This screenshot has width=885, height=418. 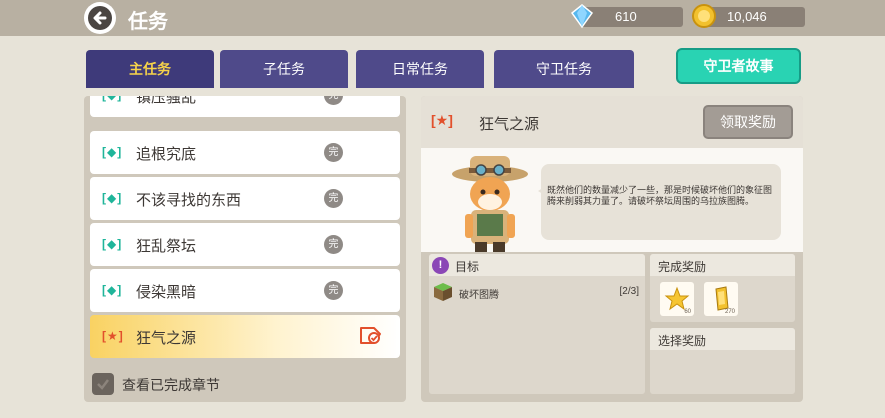 I want to click on choose-reward-box: 选择奖励, so click(x=722, y=361).